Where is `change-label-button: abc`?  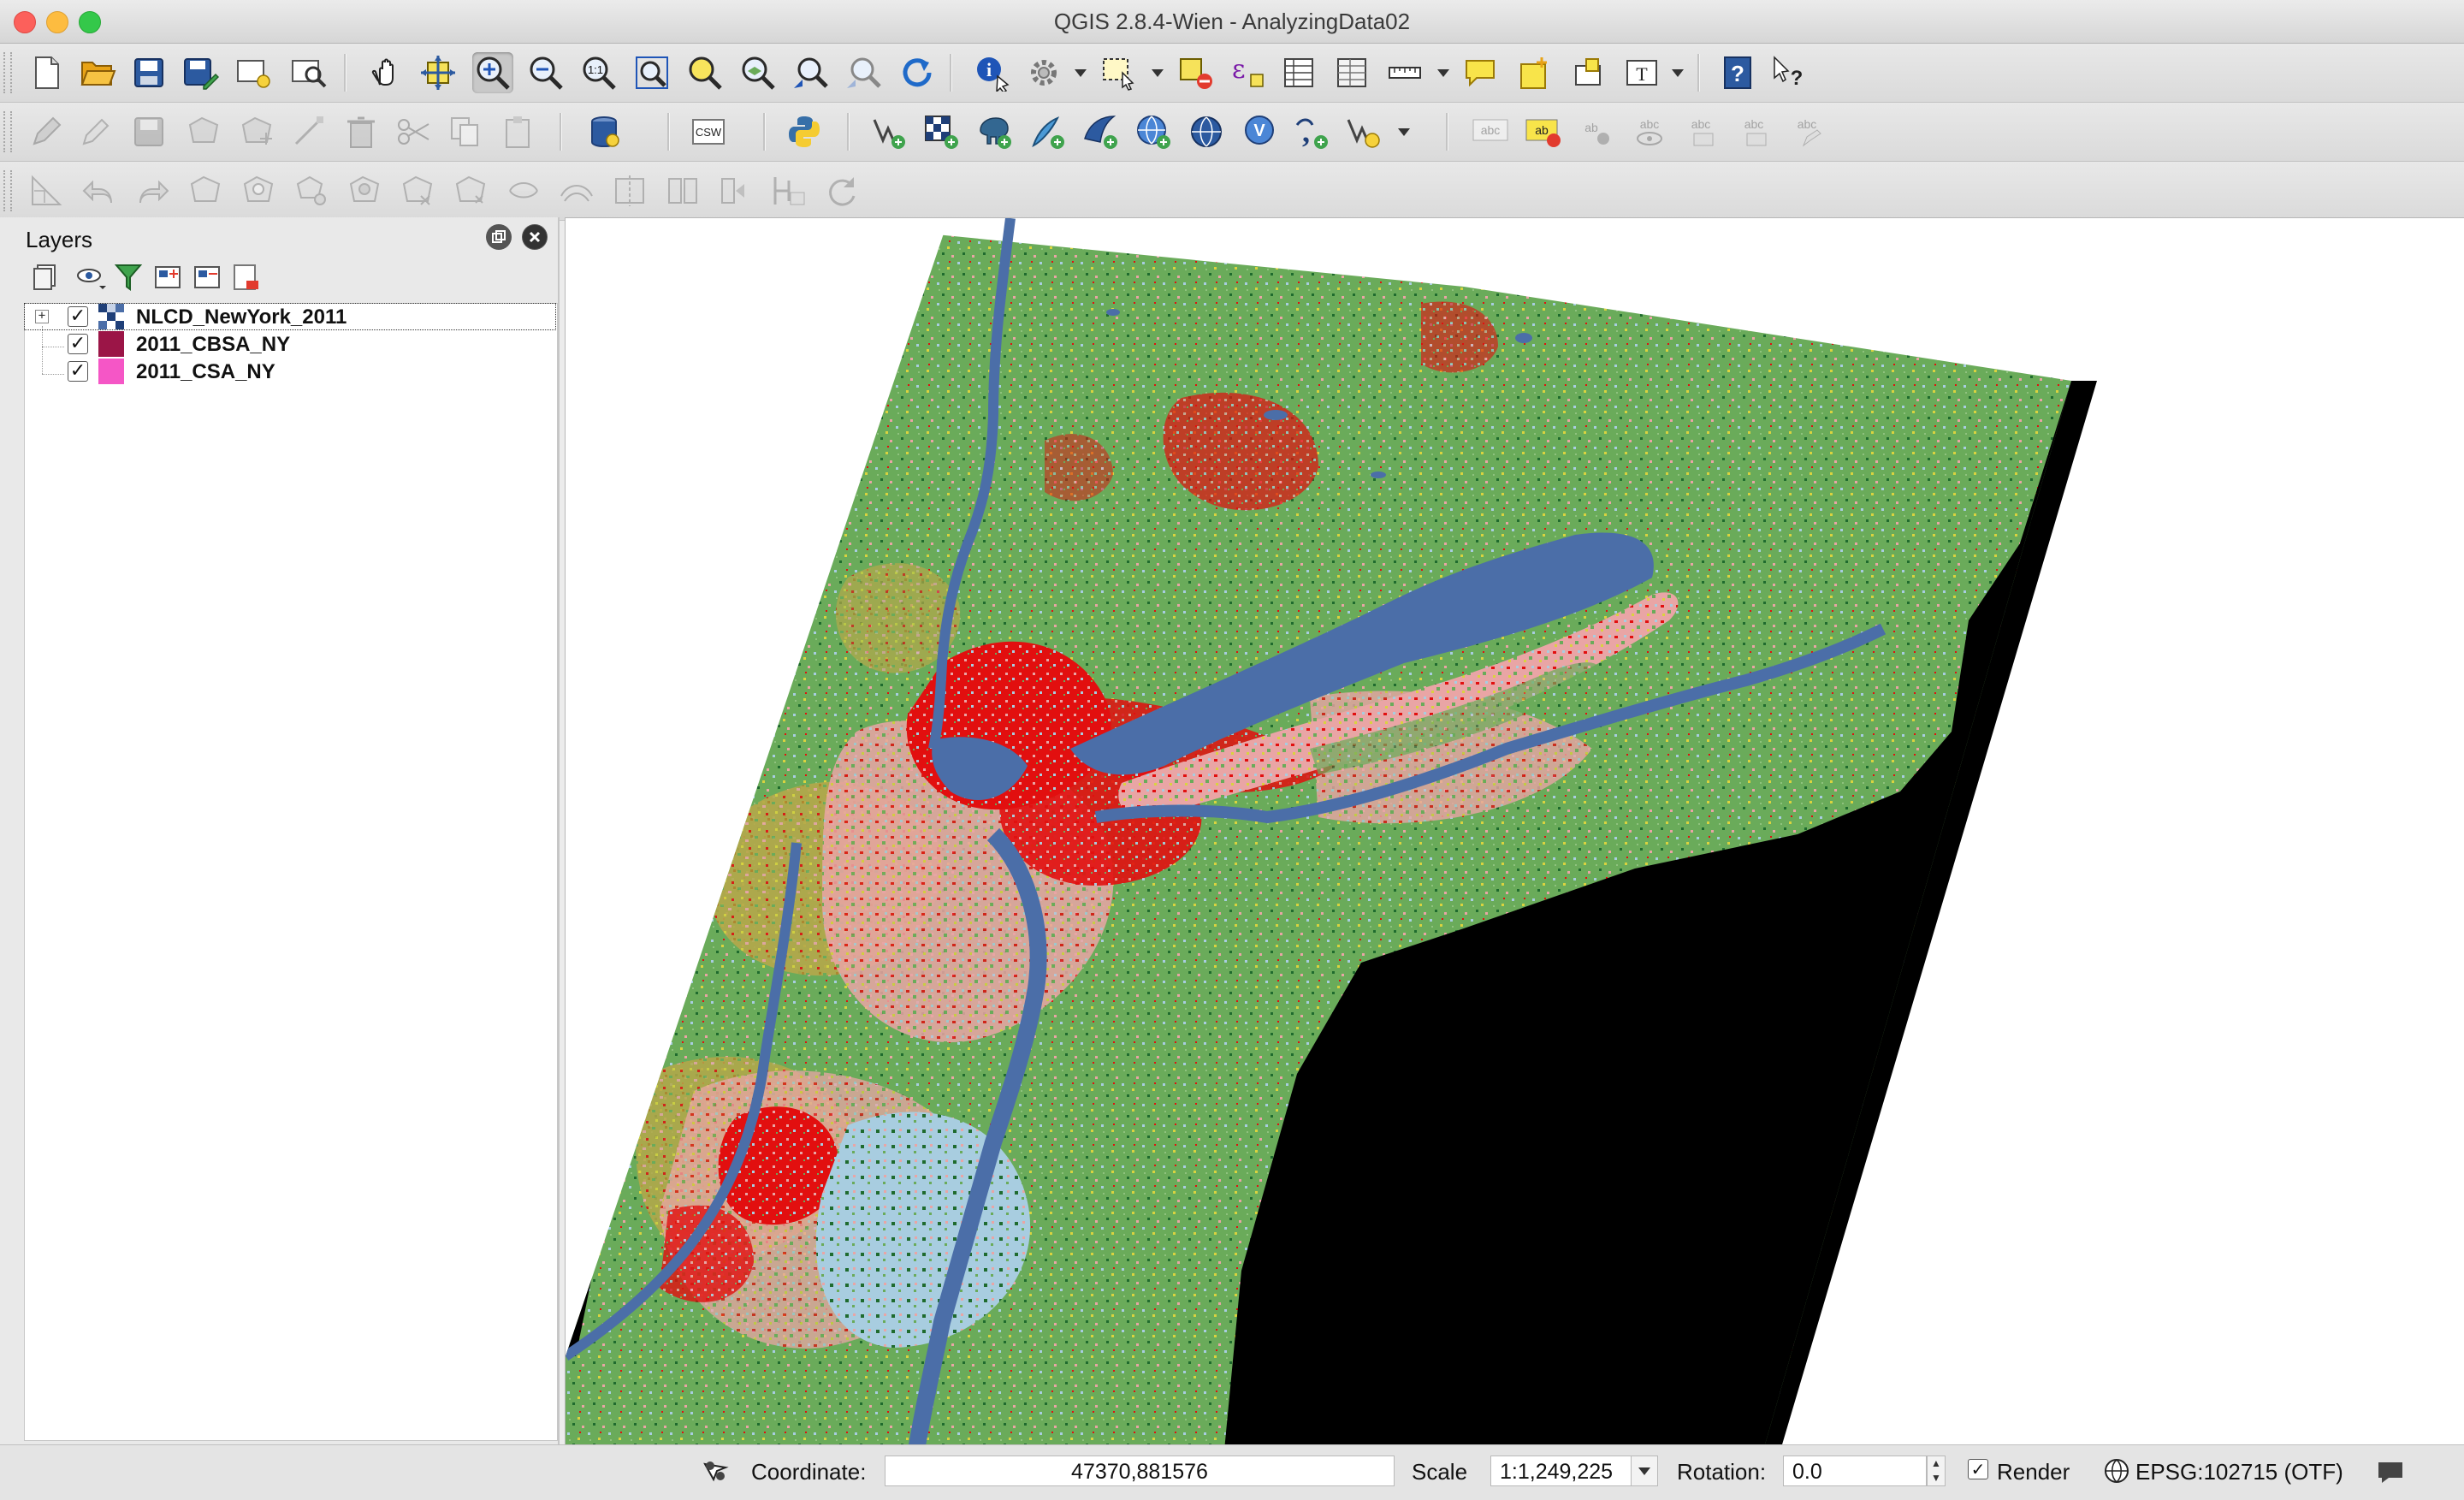 change-label-button: abc is located at coordinates (1808, 131).